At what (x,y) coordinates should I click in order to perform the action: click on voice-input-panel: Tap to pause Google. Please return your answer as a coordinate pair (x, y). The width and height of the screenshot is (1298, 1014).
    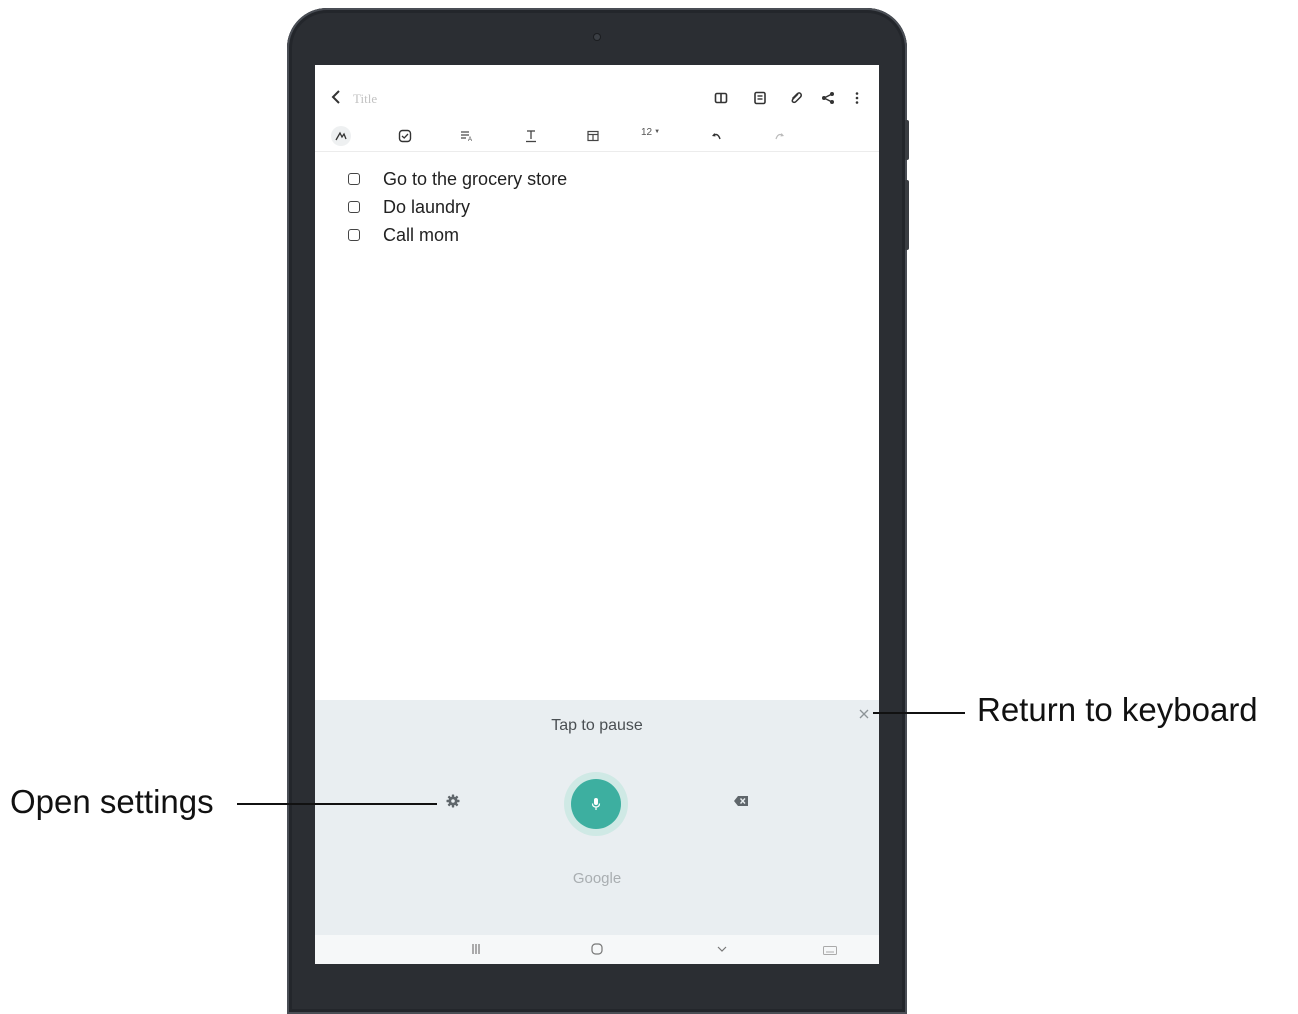
    Looking at the image, I should click on (597, 817).